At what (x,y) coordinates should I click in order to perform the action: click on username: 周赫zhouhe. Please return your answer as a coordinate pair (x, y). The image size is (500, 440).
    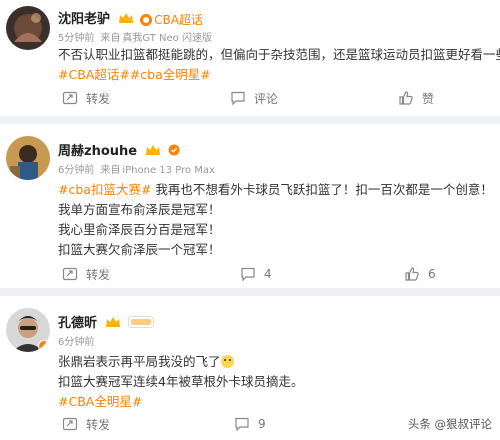
    Looking at the image, I should click on (119, 150).